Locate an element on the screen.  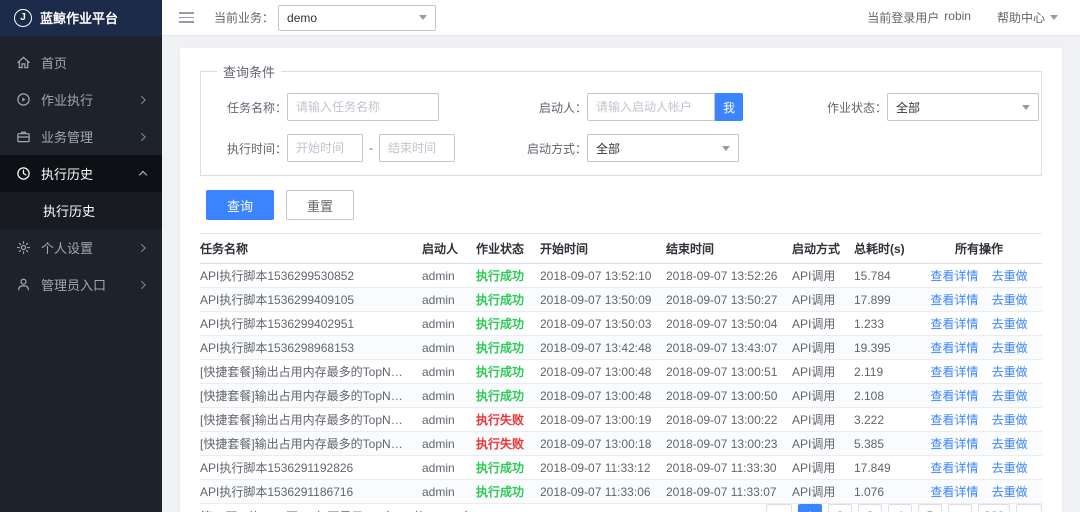
start-time-input is located at coordinates (325, 148).